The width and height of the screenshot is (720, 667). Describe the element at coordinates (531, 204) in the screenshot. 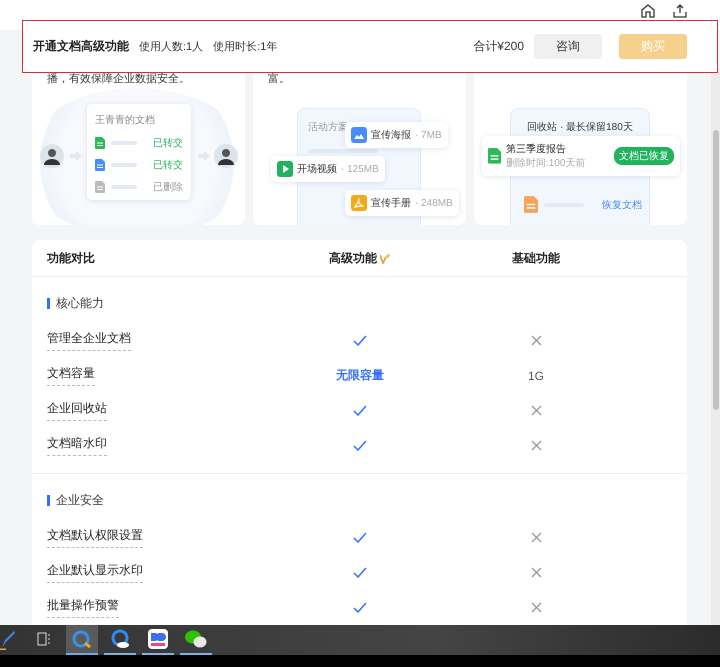

I see `file-icon` at that location.